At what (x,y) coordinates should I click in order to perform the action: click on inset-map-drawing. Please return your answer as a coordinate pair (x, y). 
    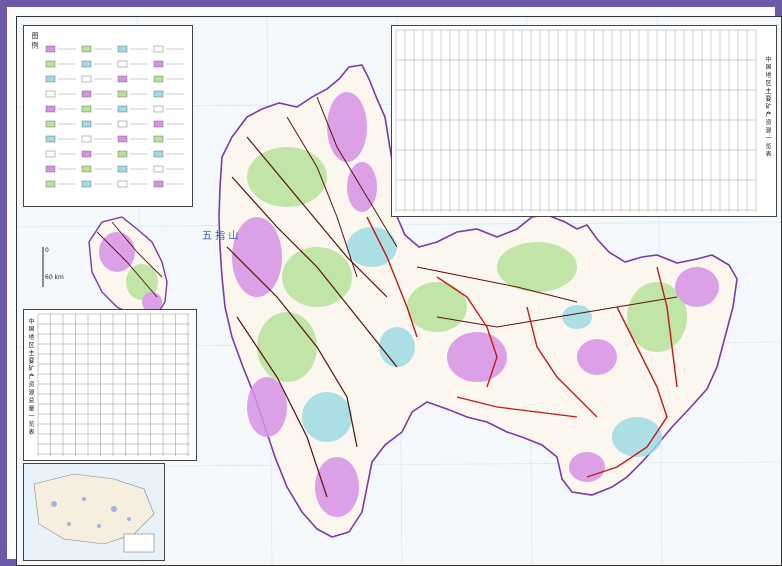
    Looking at the image, I should click on (94, 513).